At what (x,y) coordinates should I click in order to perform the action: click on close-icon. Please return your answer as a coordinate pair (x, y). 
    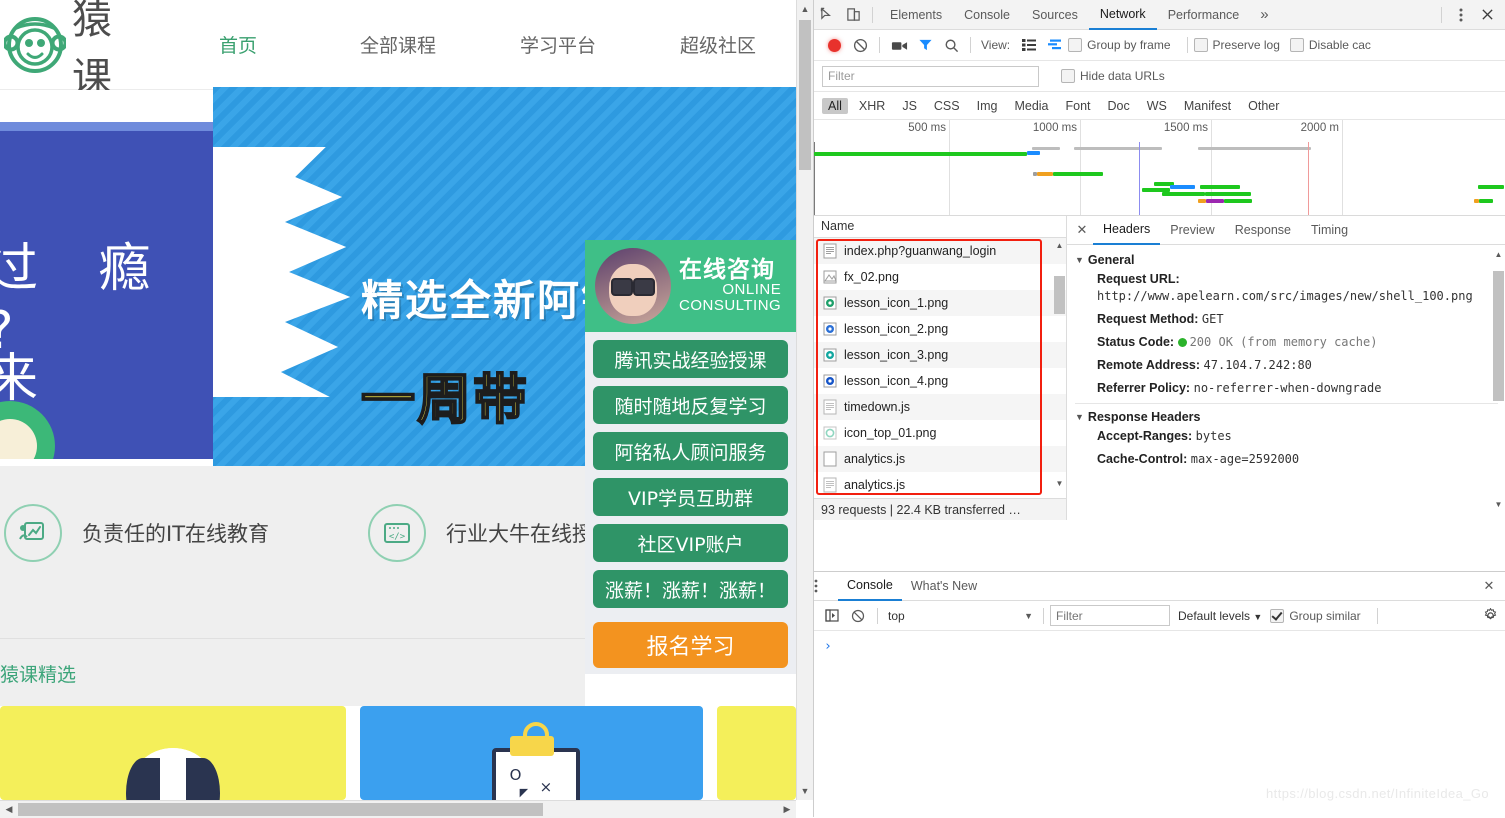
    Looking at the image, I should click on (1487, 15).